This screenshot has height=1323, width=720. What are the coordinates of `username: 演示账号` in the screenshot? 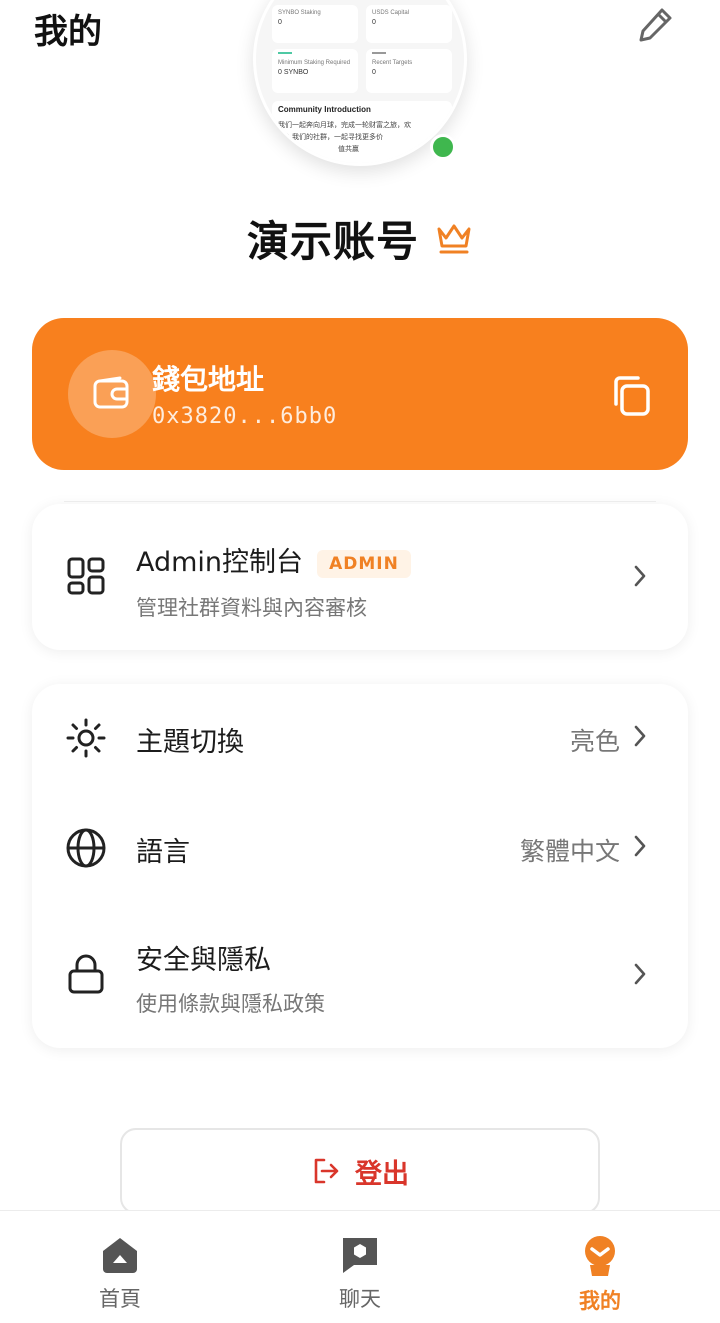 It's located at (332, 241).